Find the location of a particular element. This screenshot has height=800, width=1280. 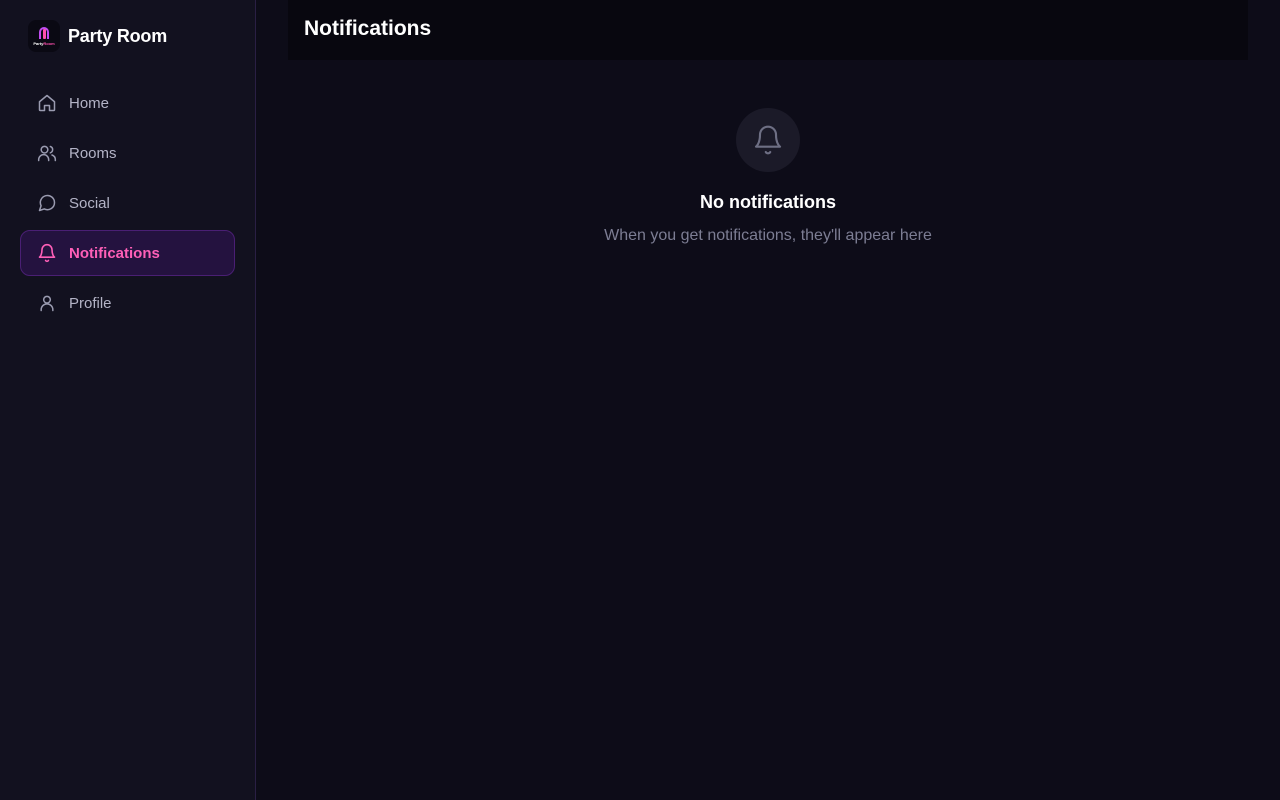

sidebar-item-label: Rooms is located at coordinates (93, 153).